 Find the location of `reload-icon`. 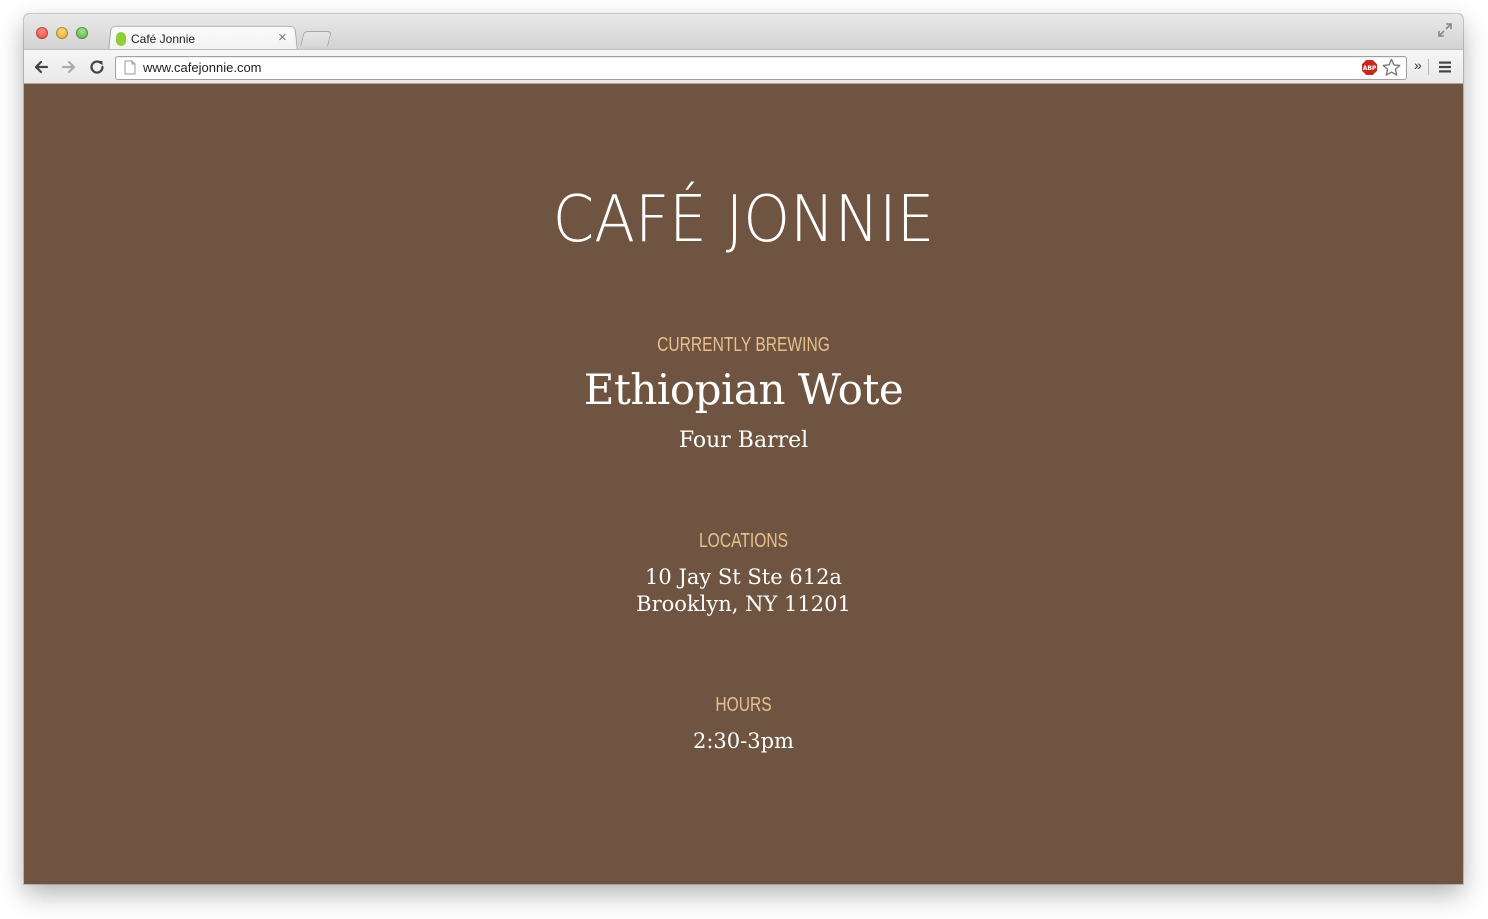

reload-icon is located at coordinates (97, 67).